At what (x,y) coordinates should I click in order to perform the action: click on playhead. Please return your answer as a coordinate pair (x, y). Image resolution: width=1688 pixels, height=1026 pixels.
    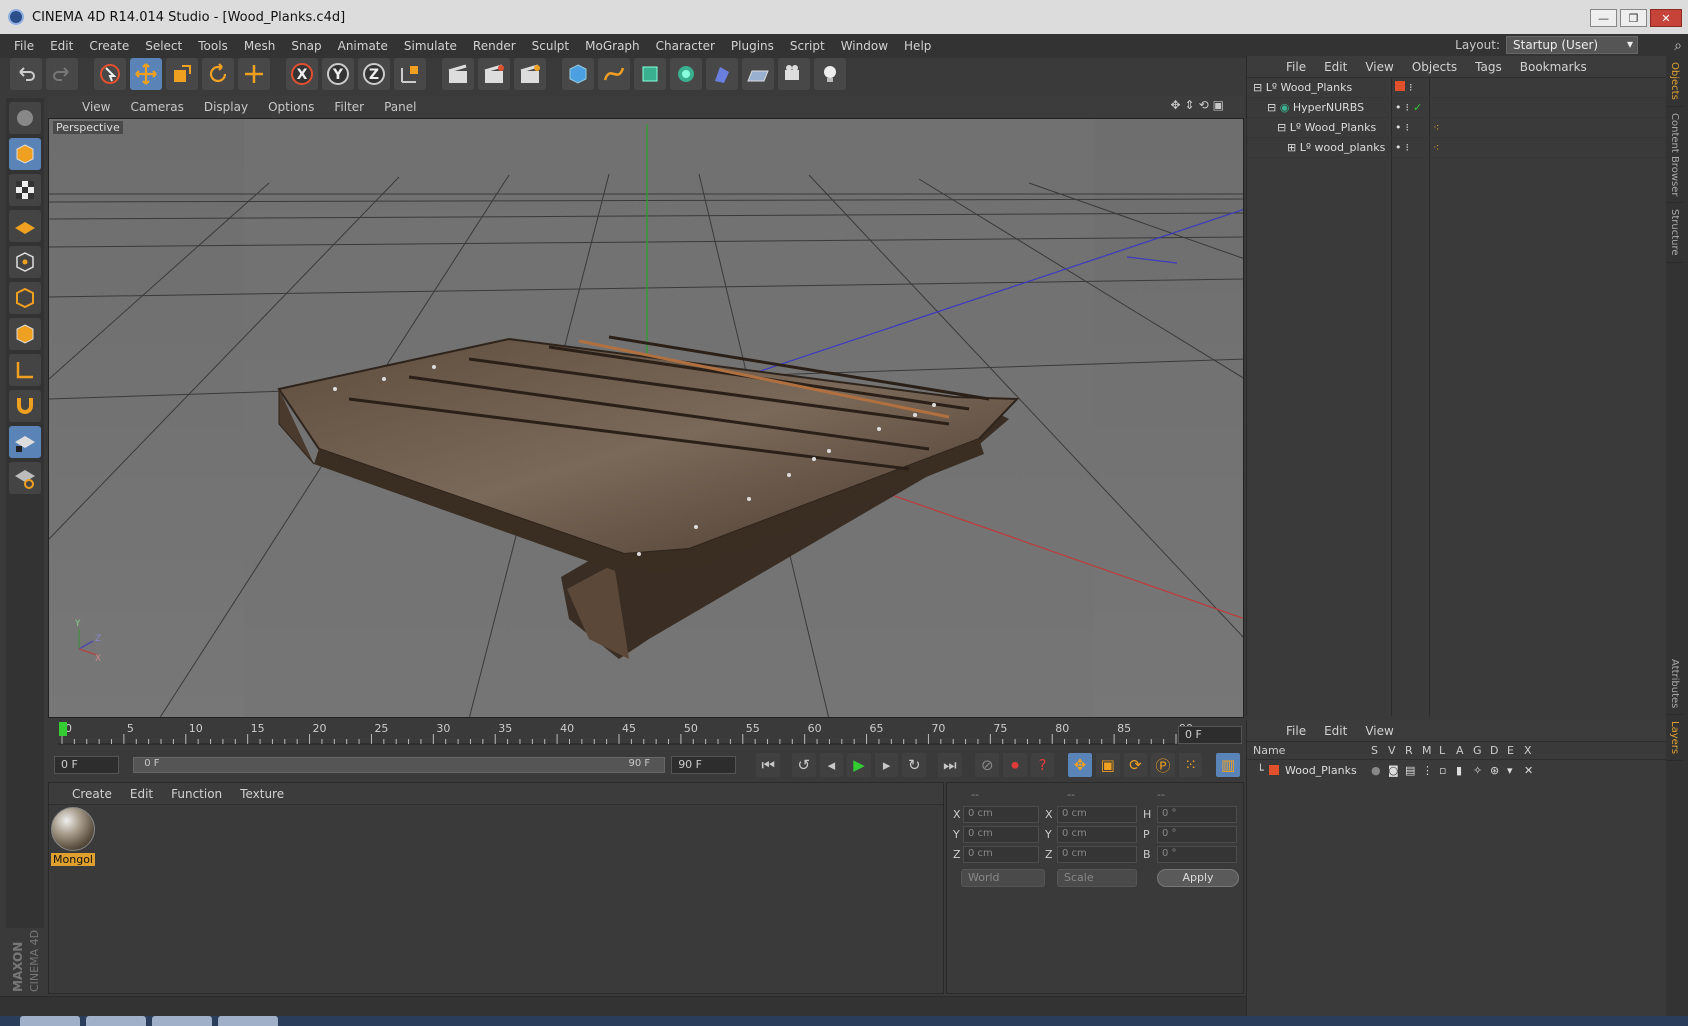
    Looking at the image, I should click on (63, 729).